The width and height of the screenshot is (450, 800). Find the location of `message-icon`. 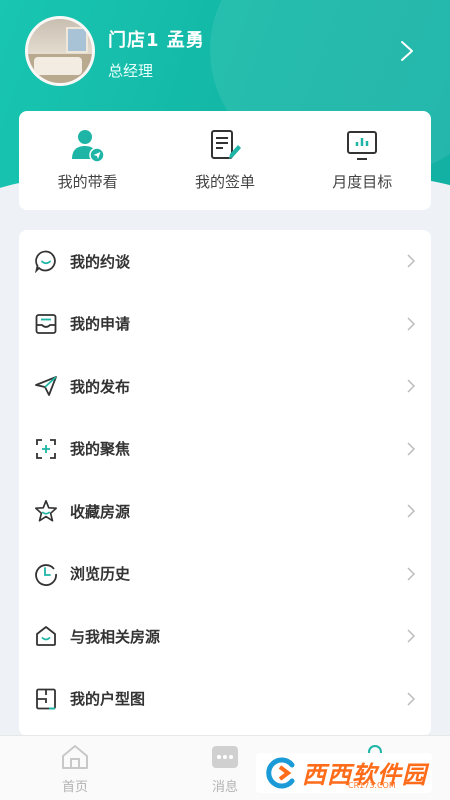

message-icon is located at coordinates (225, 757).